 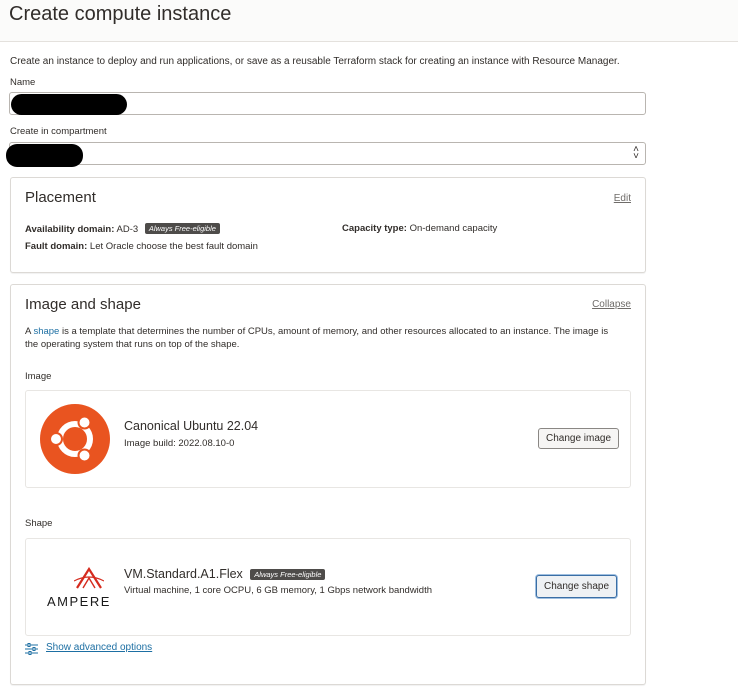 I want to click on capacity-type-label: Capacity type:, so click(x=374, y=228).